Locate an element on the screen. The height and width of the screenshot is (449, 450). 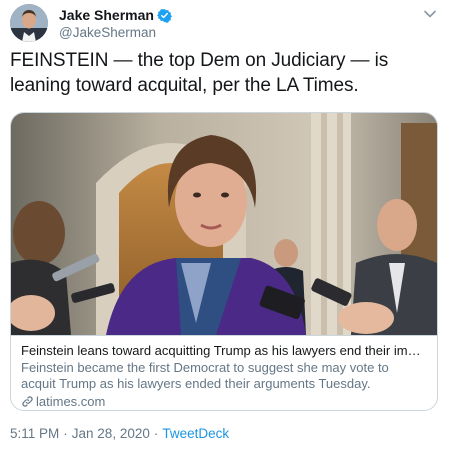
tweet-meta: 5:11 PM · Jan 28, 2020 · TweetDeck is located at coordinates (119, 433).